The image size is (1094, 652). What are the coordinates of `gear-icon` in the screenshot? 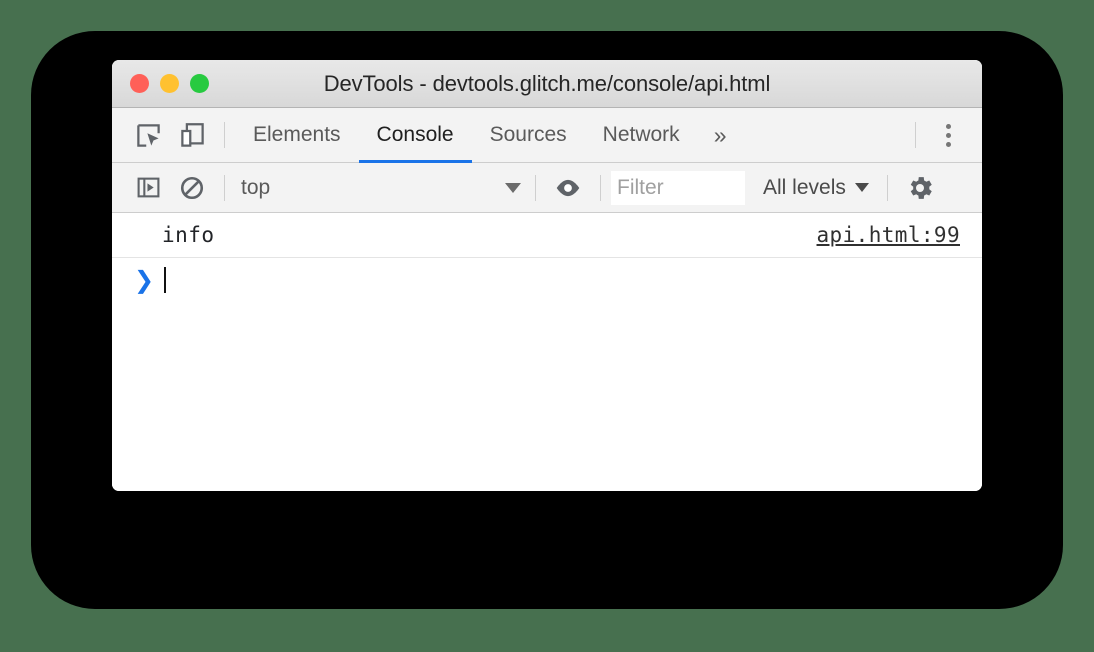 It's located at (920, 188).